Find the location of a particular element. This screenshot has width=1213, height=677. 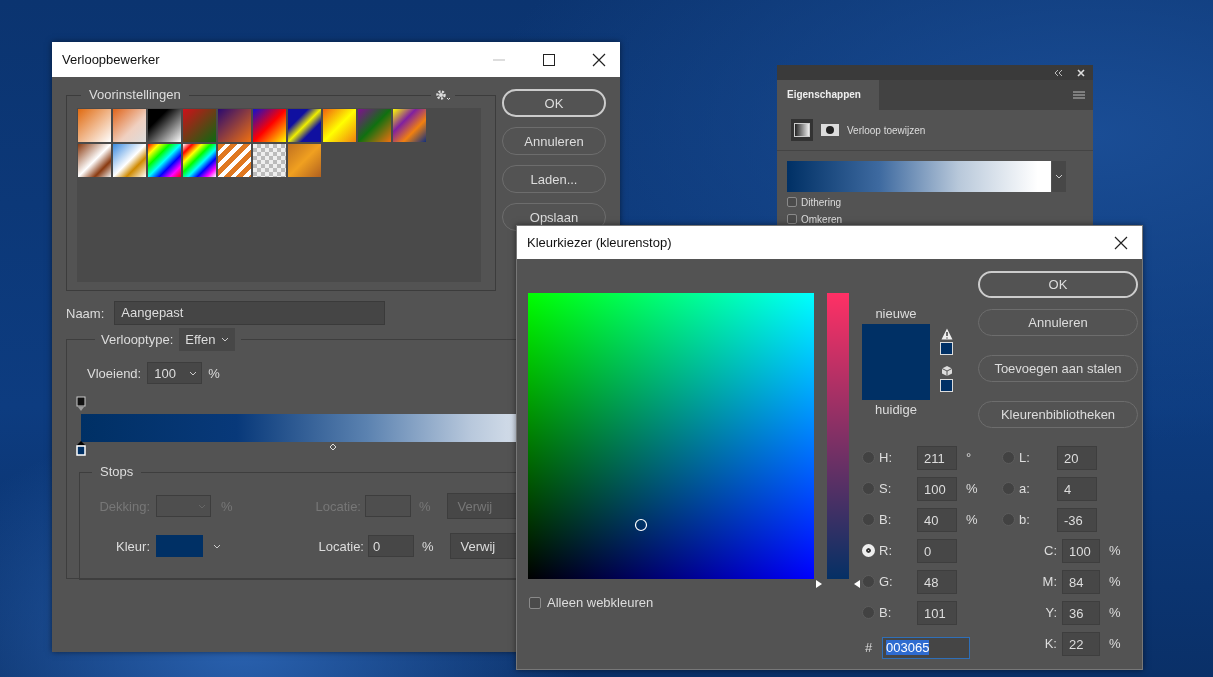

value-field: 36 is located at coordinates (1081, 612).